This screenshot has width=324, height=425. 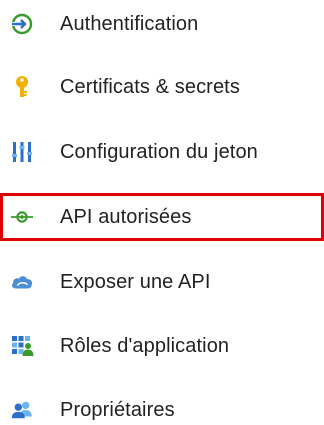 What do you see at coordinates (22, 410) in the screenshot?
I see `owners-icon` at bounding box center [22, 410].